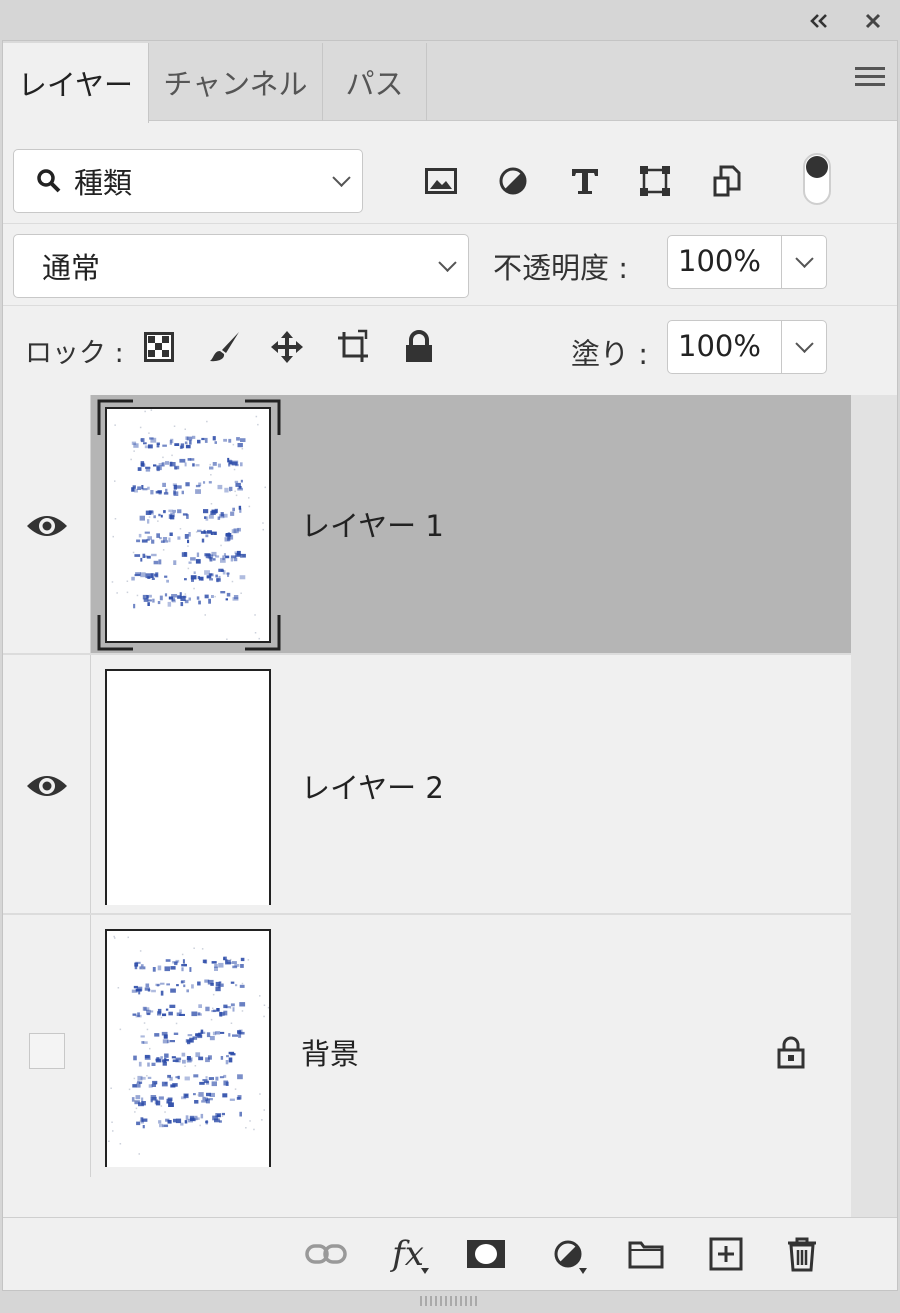 This screenshot has height=1313, width=900. I want to click on thumbnail-selection-corners, so click(189, 525).